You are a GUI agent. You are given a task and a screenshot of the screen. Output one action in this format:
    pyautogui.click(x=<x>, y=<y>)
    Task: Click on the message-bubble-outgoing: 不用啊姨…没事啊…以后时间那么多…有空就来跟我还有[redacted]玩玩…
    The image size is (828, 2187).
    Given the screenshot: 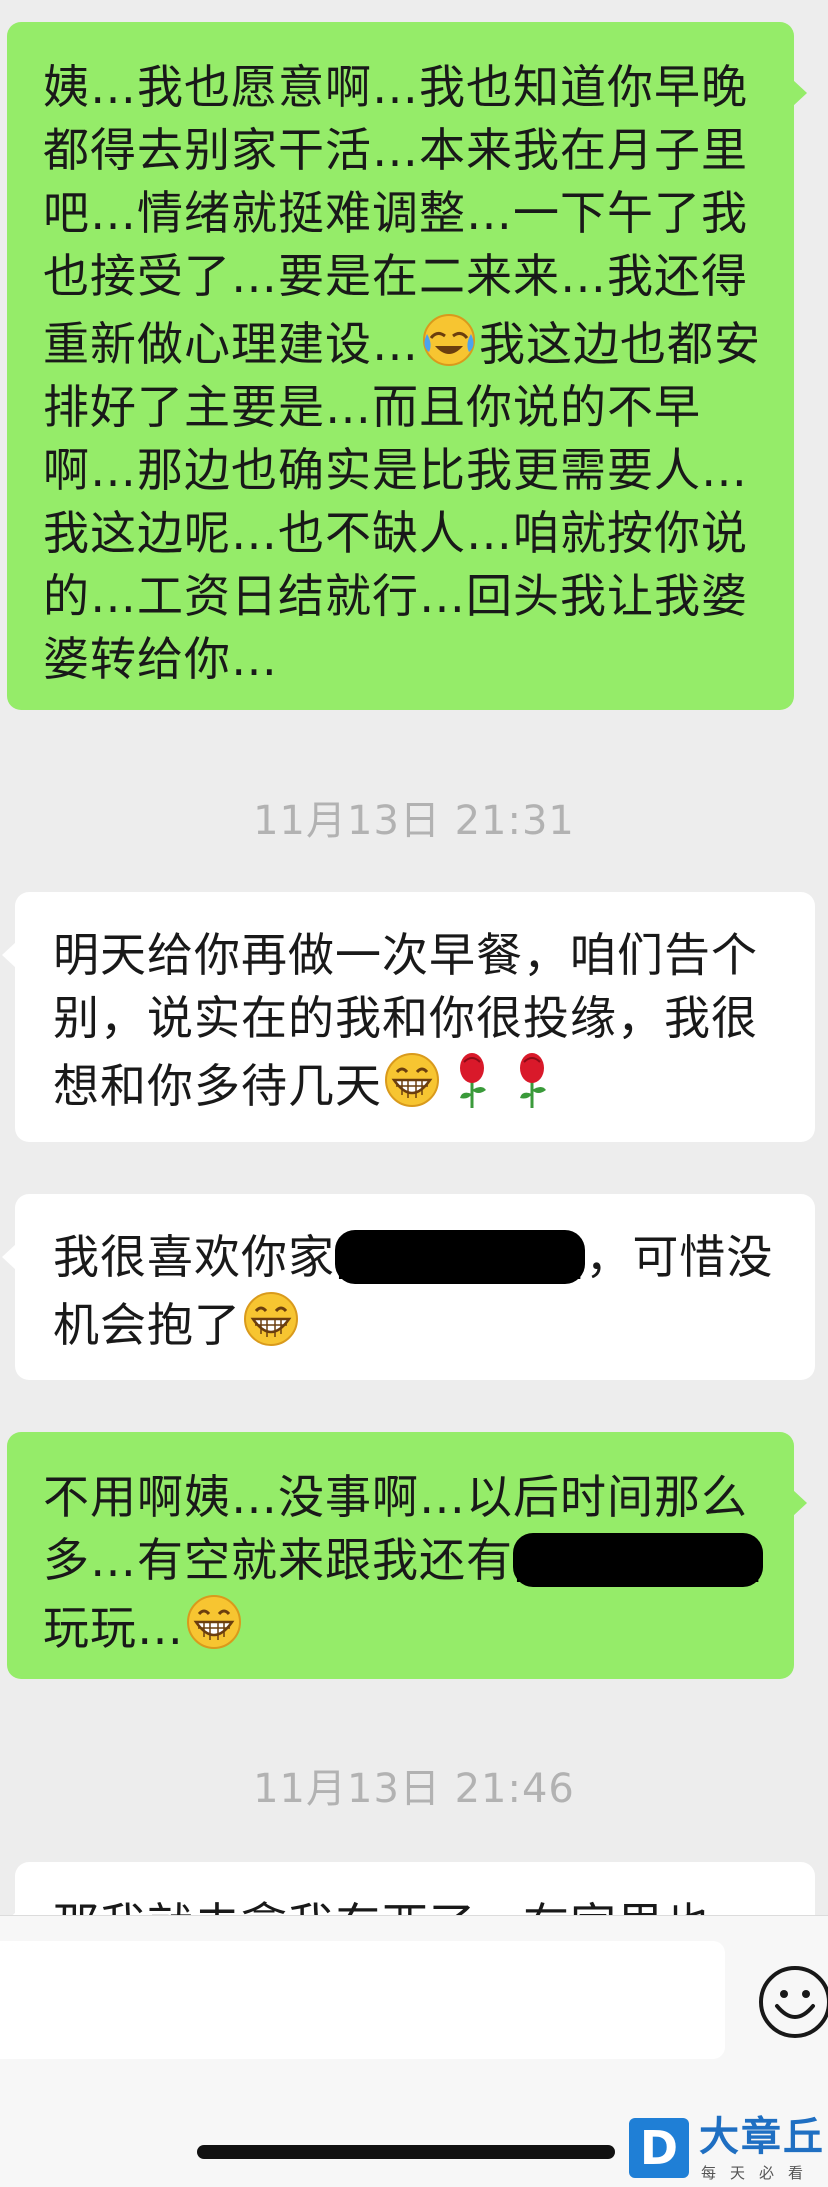 What is the action you would take?
    pyautogui.click(x=407, y=1555)
    